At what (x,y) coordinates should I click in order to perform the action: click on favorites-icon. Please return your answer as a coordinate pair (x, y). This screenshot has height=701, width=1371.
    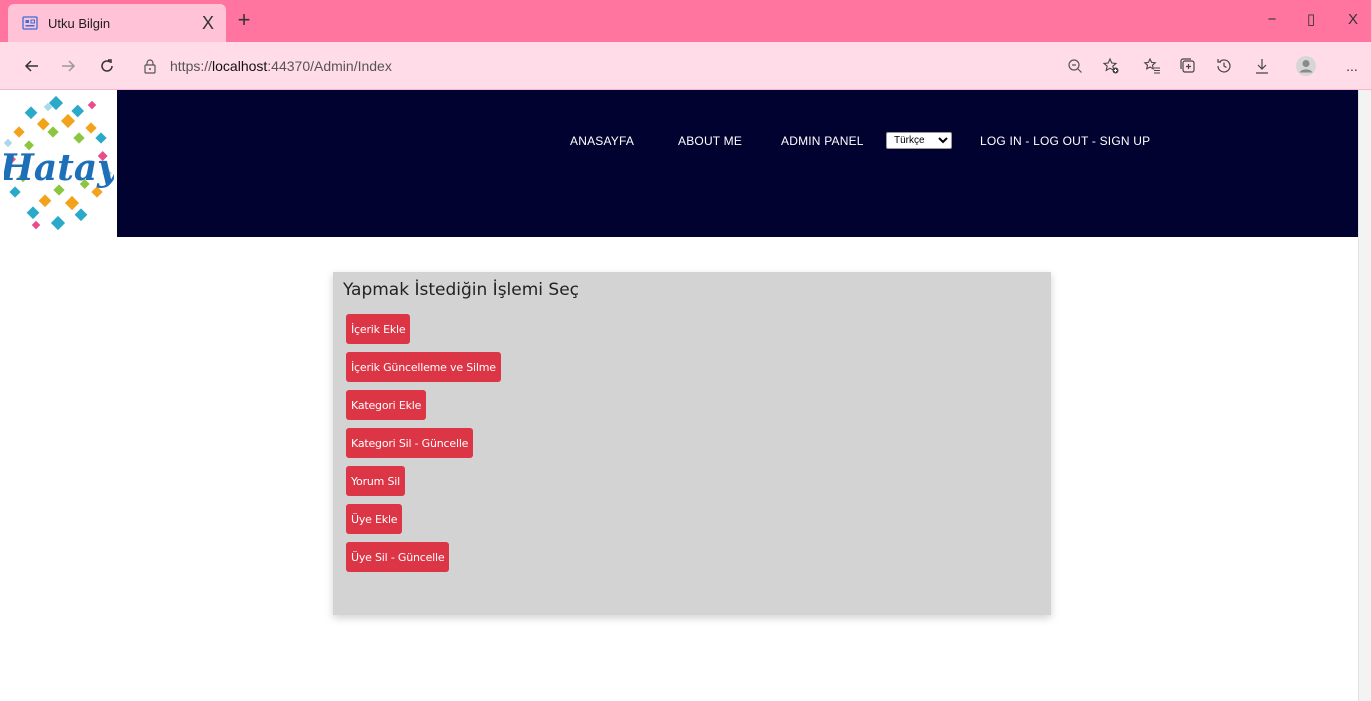
    Looking at the image, I should click on (1151, 65).